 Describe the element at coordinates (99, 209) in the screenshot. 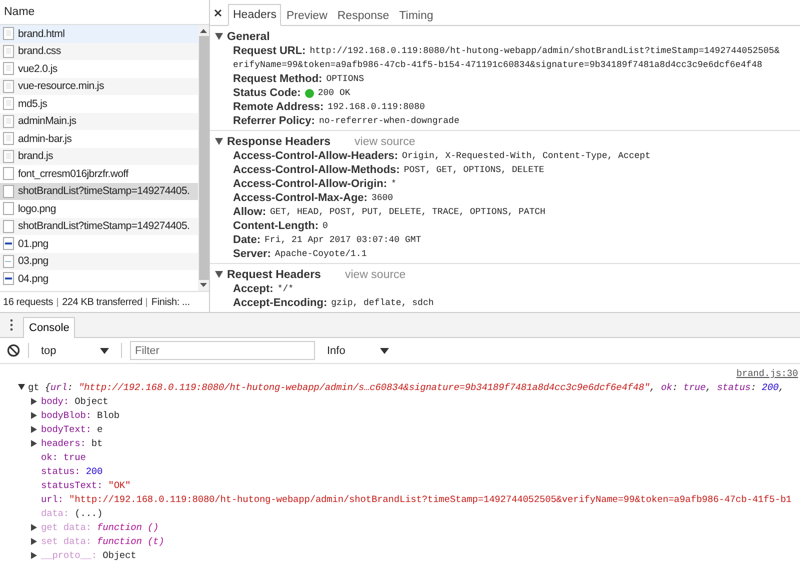

I see `request-row: logo.png` at that location.